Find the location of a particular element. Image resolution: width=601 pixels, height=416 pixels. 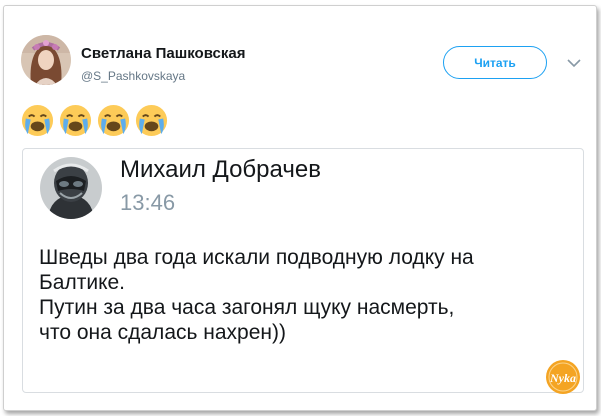

embedded-post-time: 13:46 is located at coordinates (148, 202).